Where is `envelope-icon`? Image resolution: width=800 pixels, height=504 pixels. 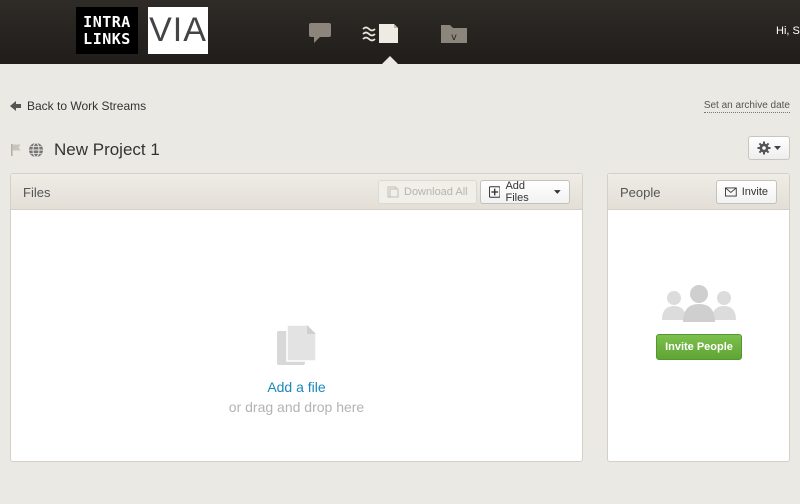 envelope-icon is located at coordinates (731, 192).